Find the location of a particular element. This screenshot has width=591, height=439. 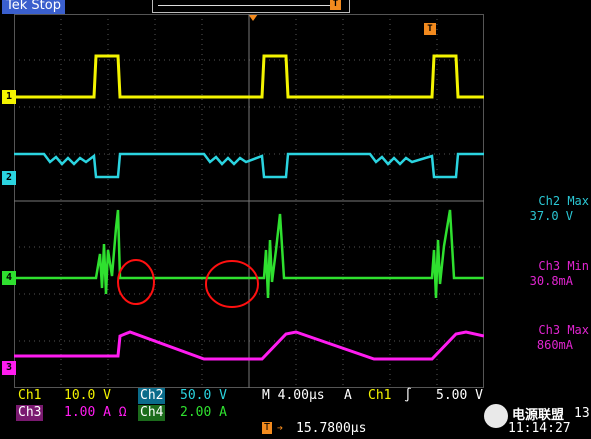

trigger-pos-arrow-icon: ➔ is located at coordinates (280, 428).